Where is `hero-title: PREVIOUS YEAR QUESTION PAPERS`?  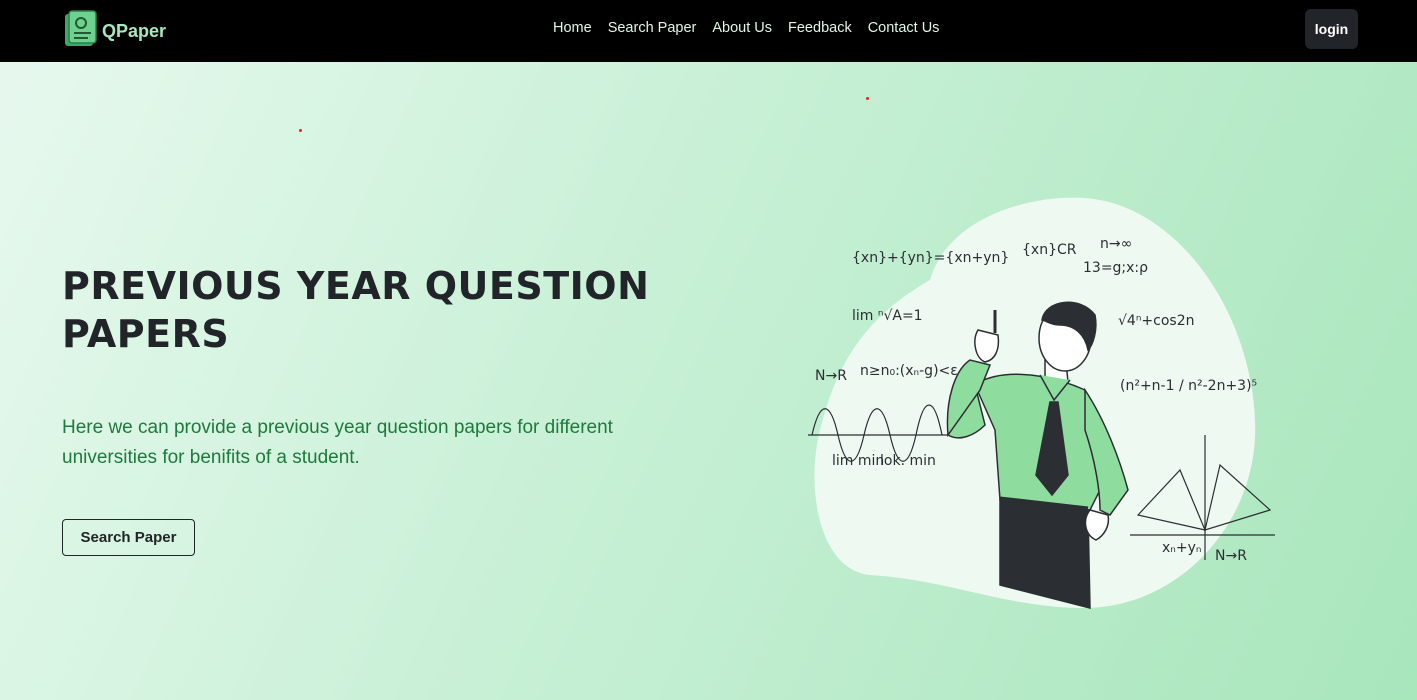
hero-title: PREVIOUS YEAR QUESTION PAPERS is located at coordinates (356, 310).